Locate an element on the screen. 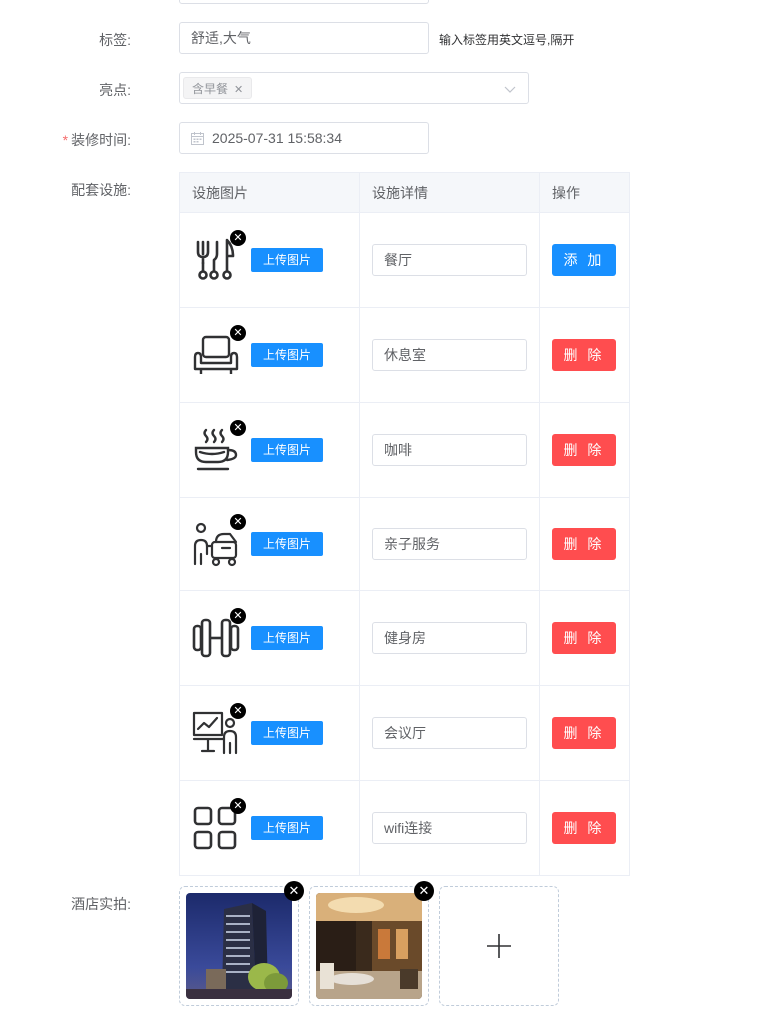 The image size is (767, 1012). table-row: ✕ 上传图片 wifi连接删 除 is located at coordinates (404, 828).